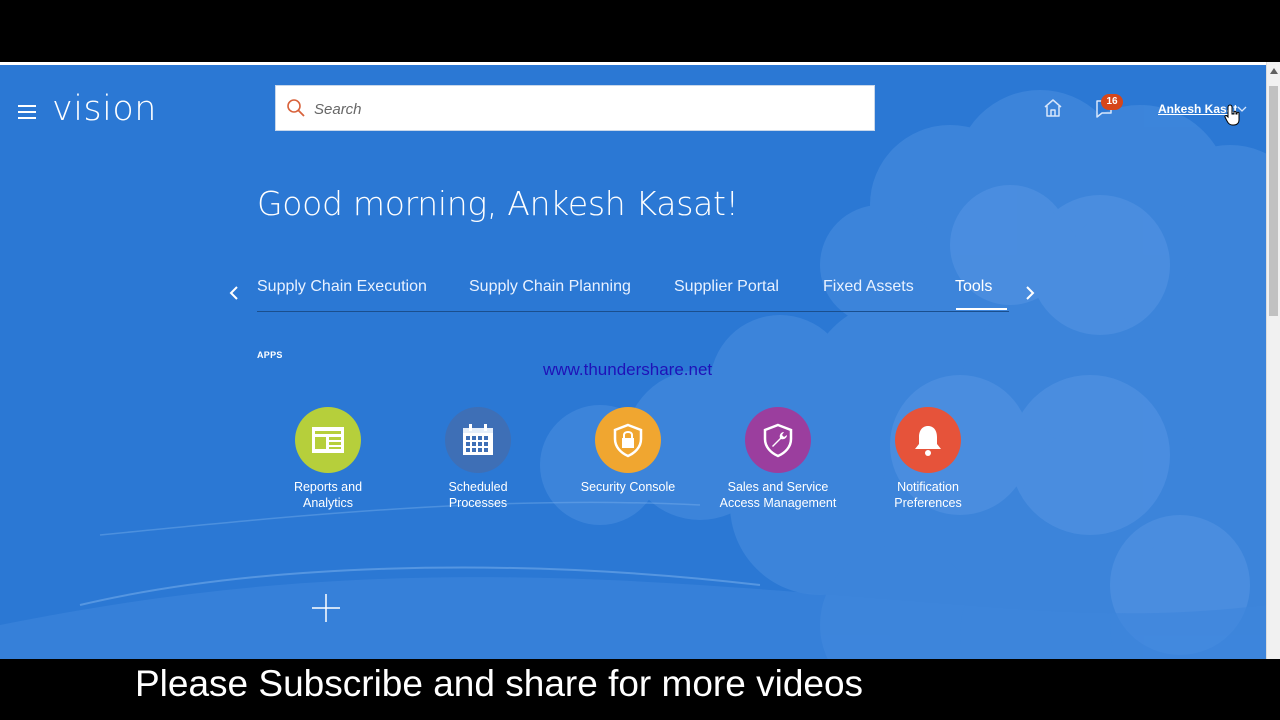  Describe the element at coordinates (326, 608) in the screenshot. I see `add-icon` at that location.